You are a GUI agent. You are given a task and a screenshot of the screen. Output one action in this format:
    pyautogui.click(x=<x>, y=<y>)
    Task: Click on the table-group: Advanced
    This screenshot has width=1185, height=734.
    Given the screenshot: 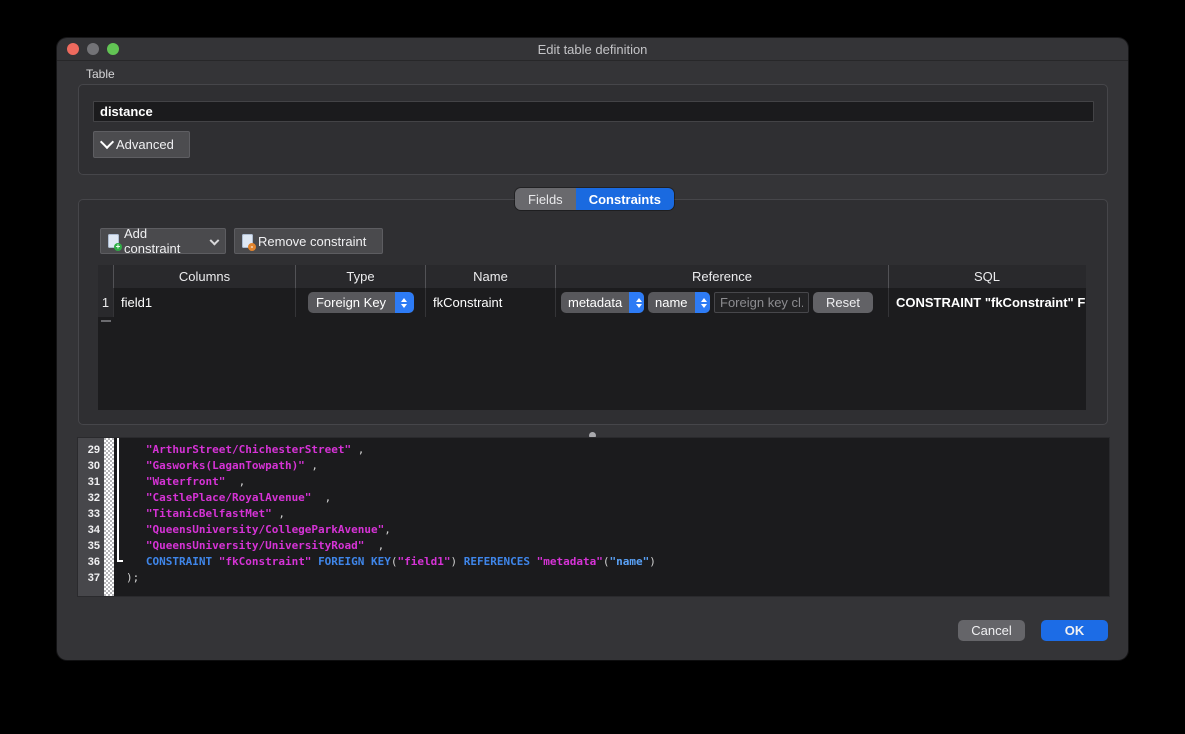 What is the action you would take?
    pyautogui.click(x=593, y=129)
    